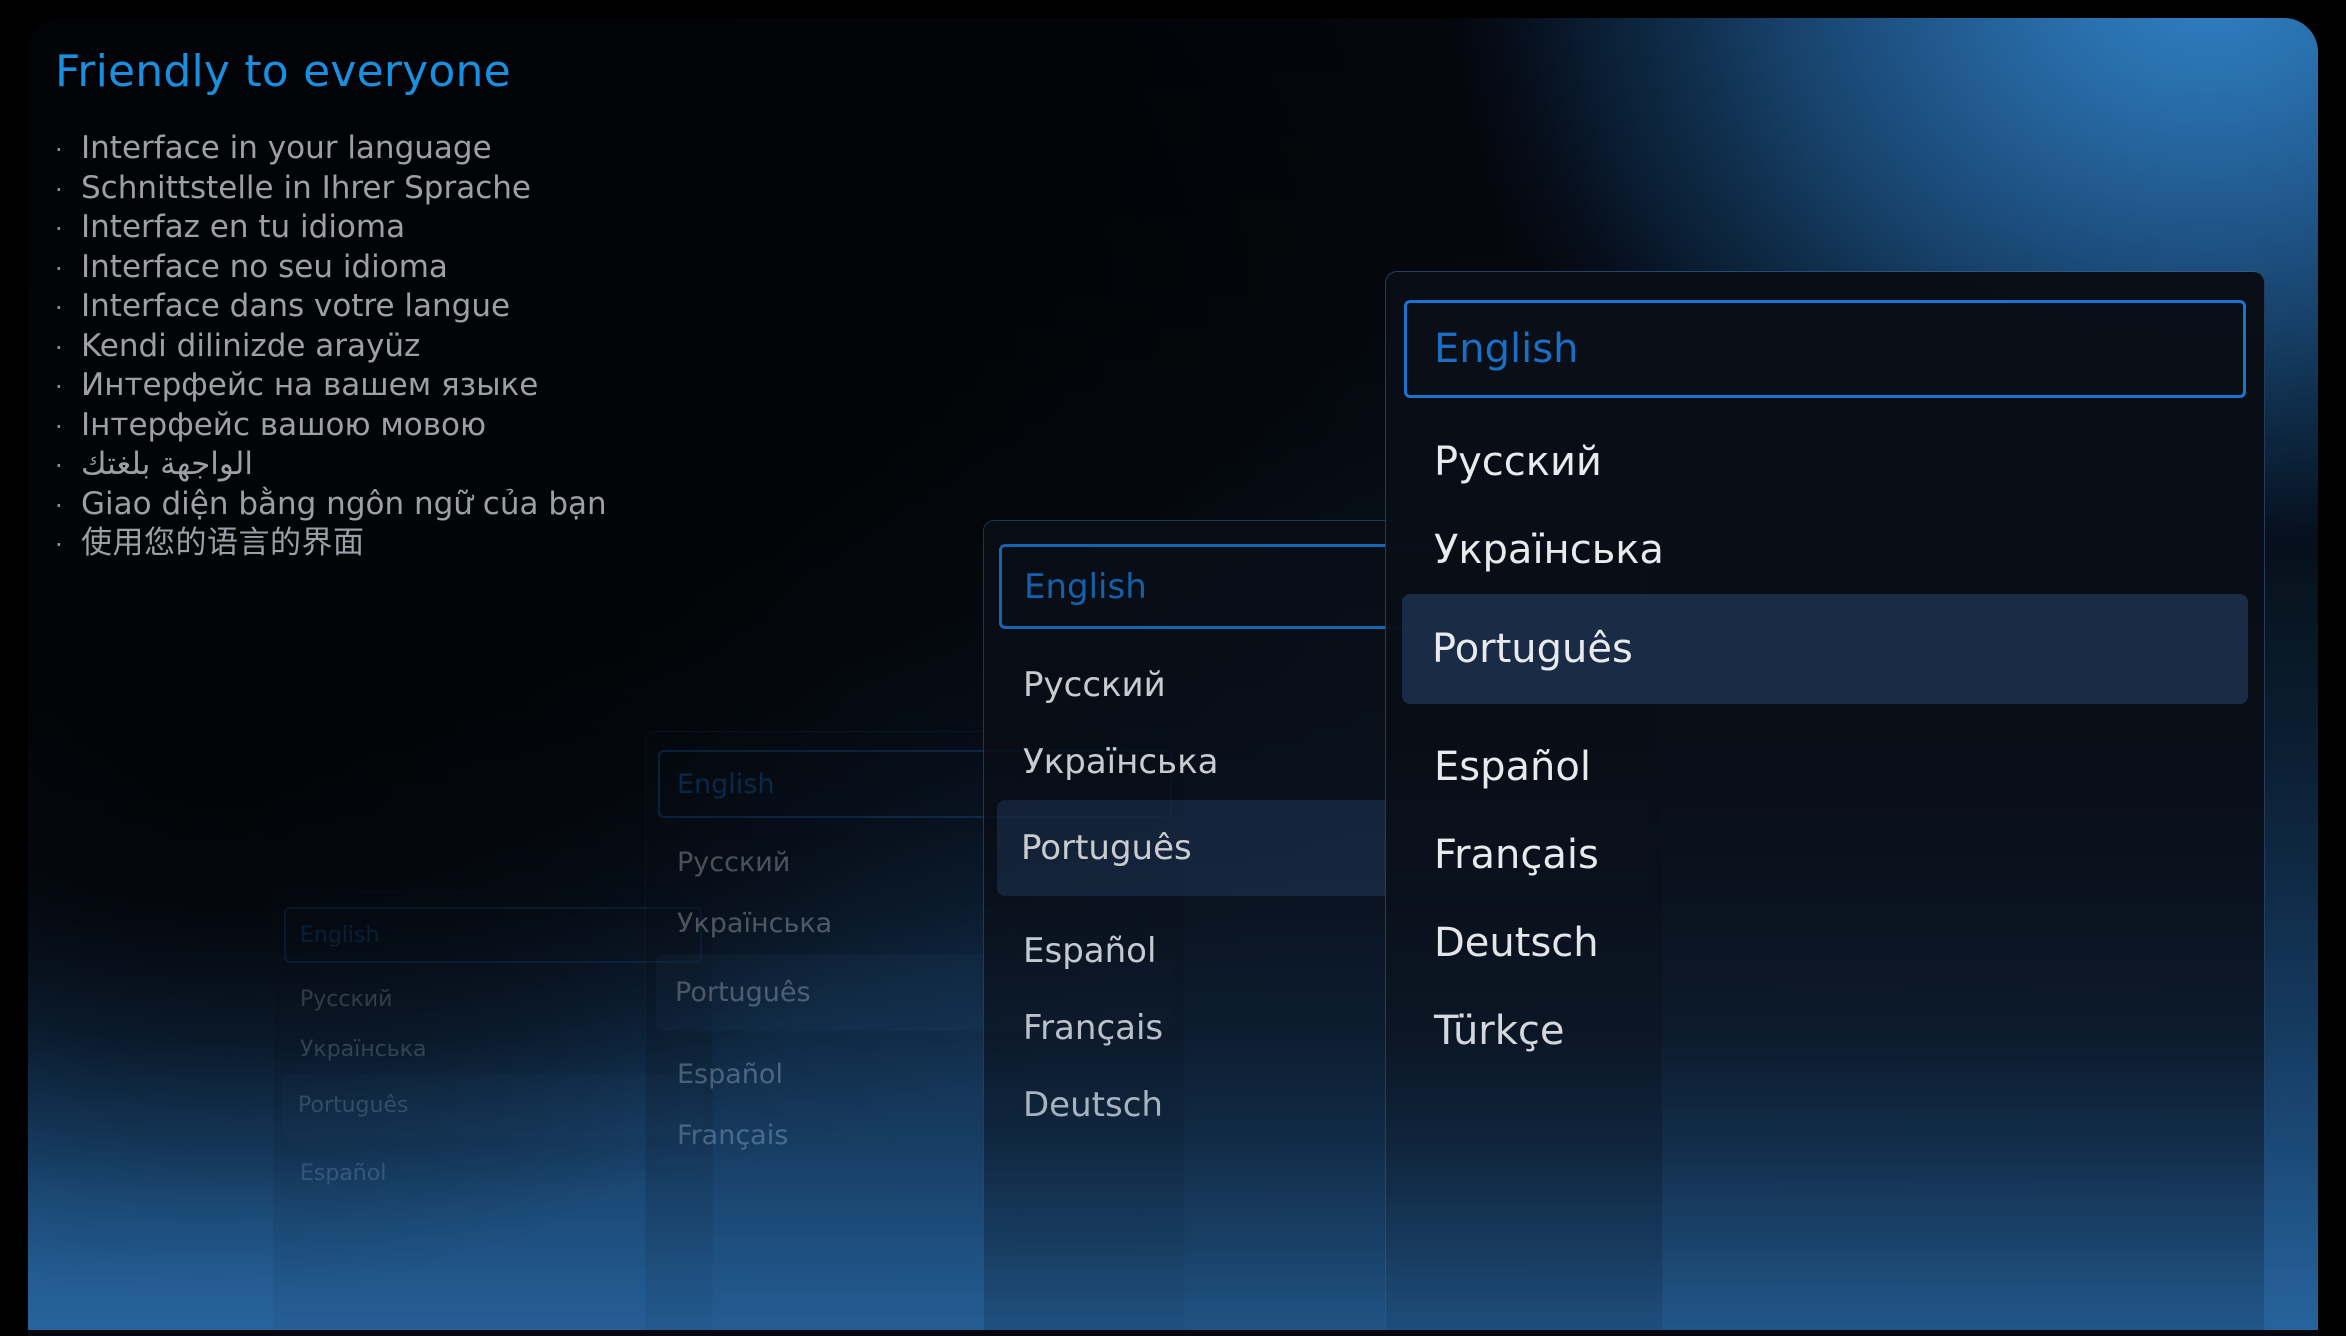  I want to click on feature-list-item: · Интерфейс на вашем языке, so click(555, 387).